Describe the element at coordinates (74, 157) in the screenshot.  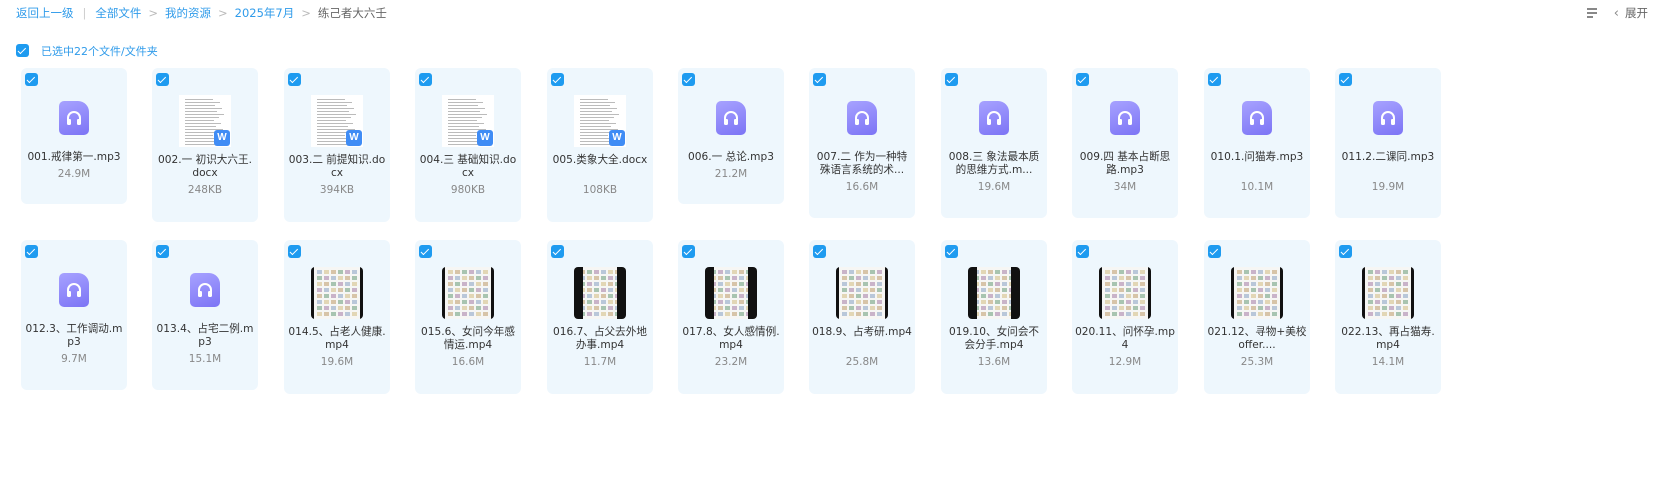
I see `file-name: 001.戒律第一.mp3` at that location.